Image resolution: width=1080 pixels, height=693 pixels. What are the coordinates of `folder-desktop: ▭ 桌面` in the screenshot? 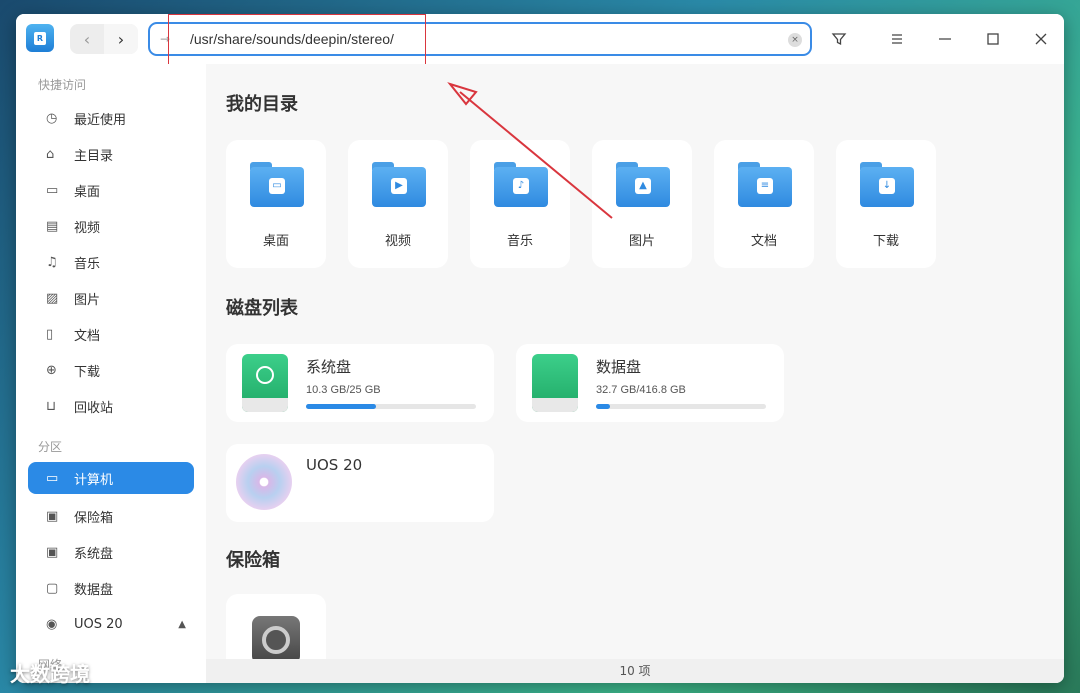 It's located at (276, 204).